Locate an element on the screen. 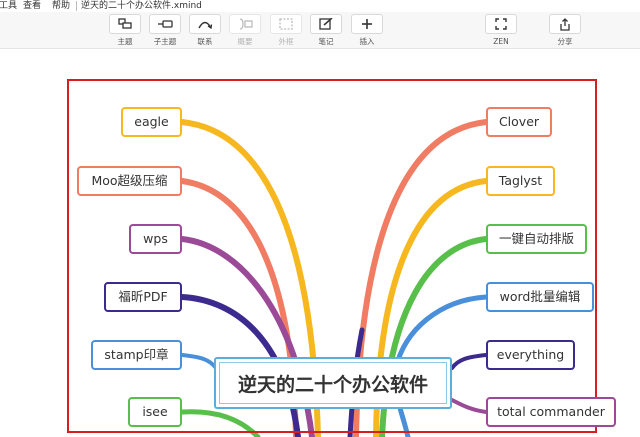 The image size is (640, 437). topic-clover: Clover is located at coordinates (519, 122).